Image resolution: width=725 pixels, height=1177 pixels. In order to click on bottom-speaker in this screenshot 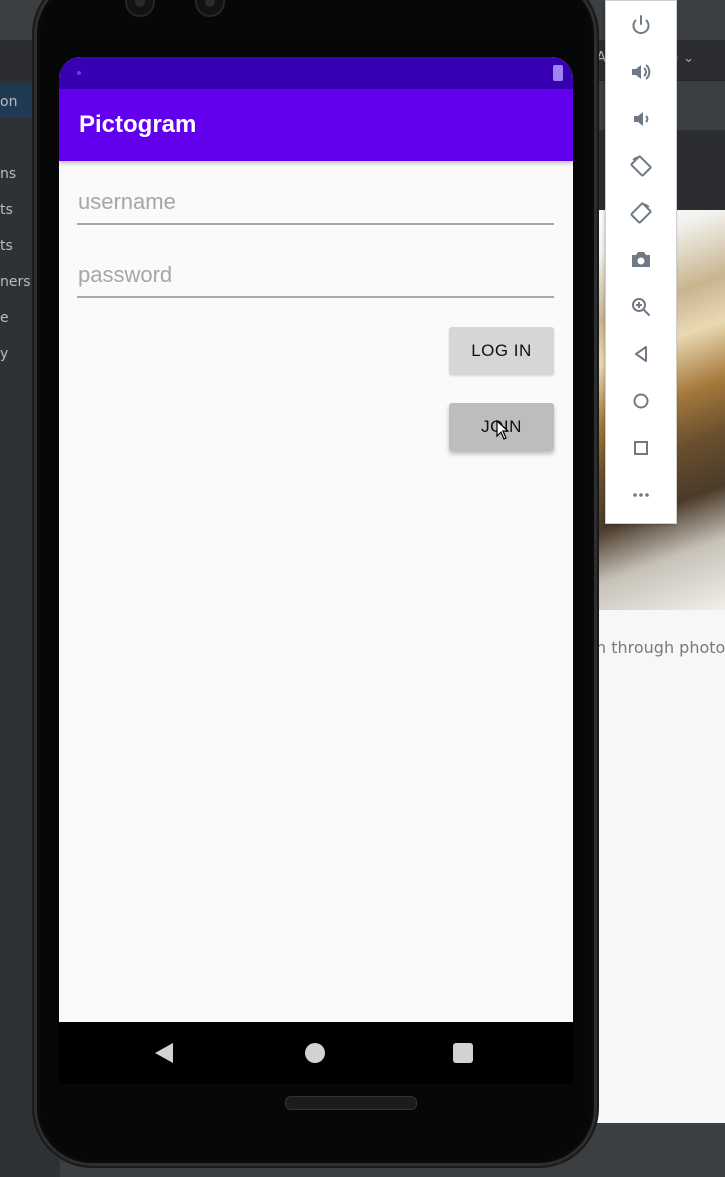, I will do `click(351, 1103)`.